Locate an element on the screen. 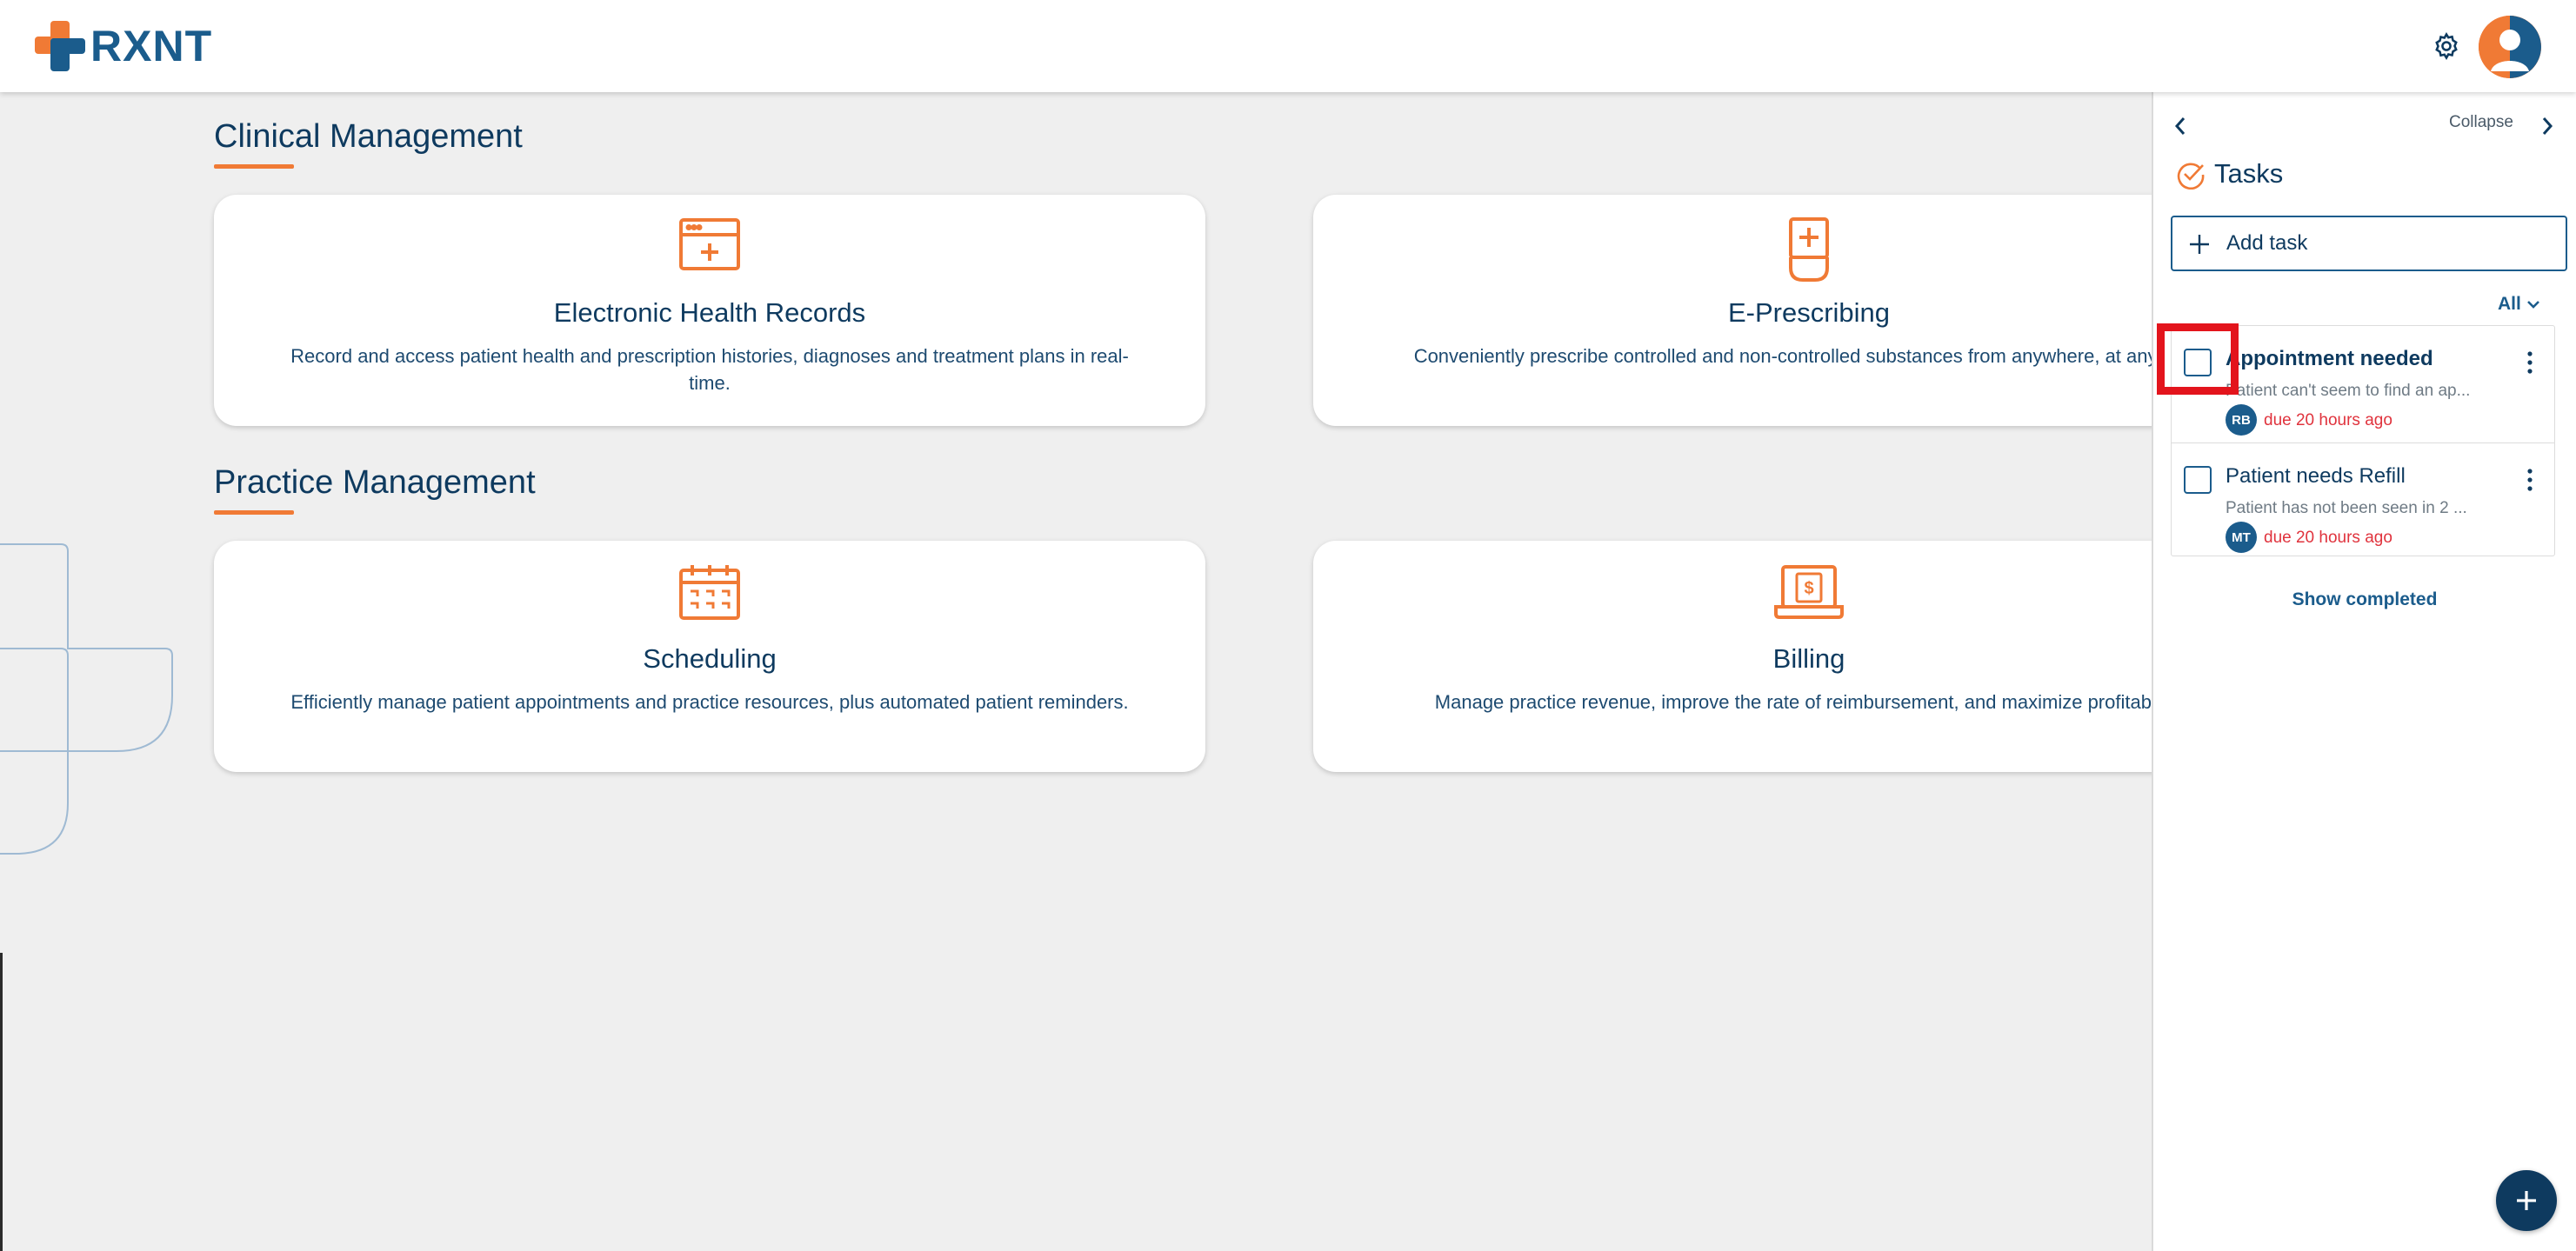 Image resolution: width=2576 pixels, height=1251 pixels. rxnt-cross-icon is located at coordinates (60, 46).